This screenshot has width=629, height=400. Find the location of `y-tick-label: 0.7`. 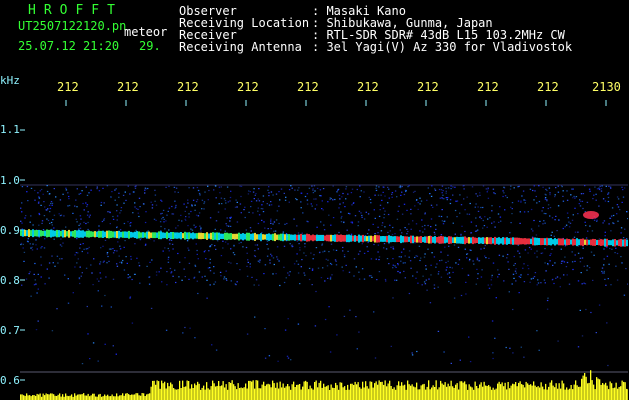

y-tick-label: 0.7 is located at coordinates (10, 330).